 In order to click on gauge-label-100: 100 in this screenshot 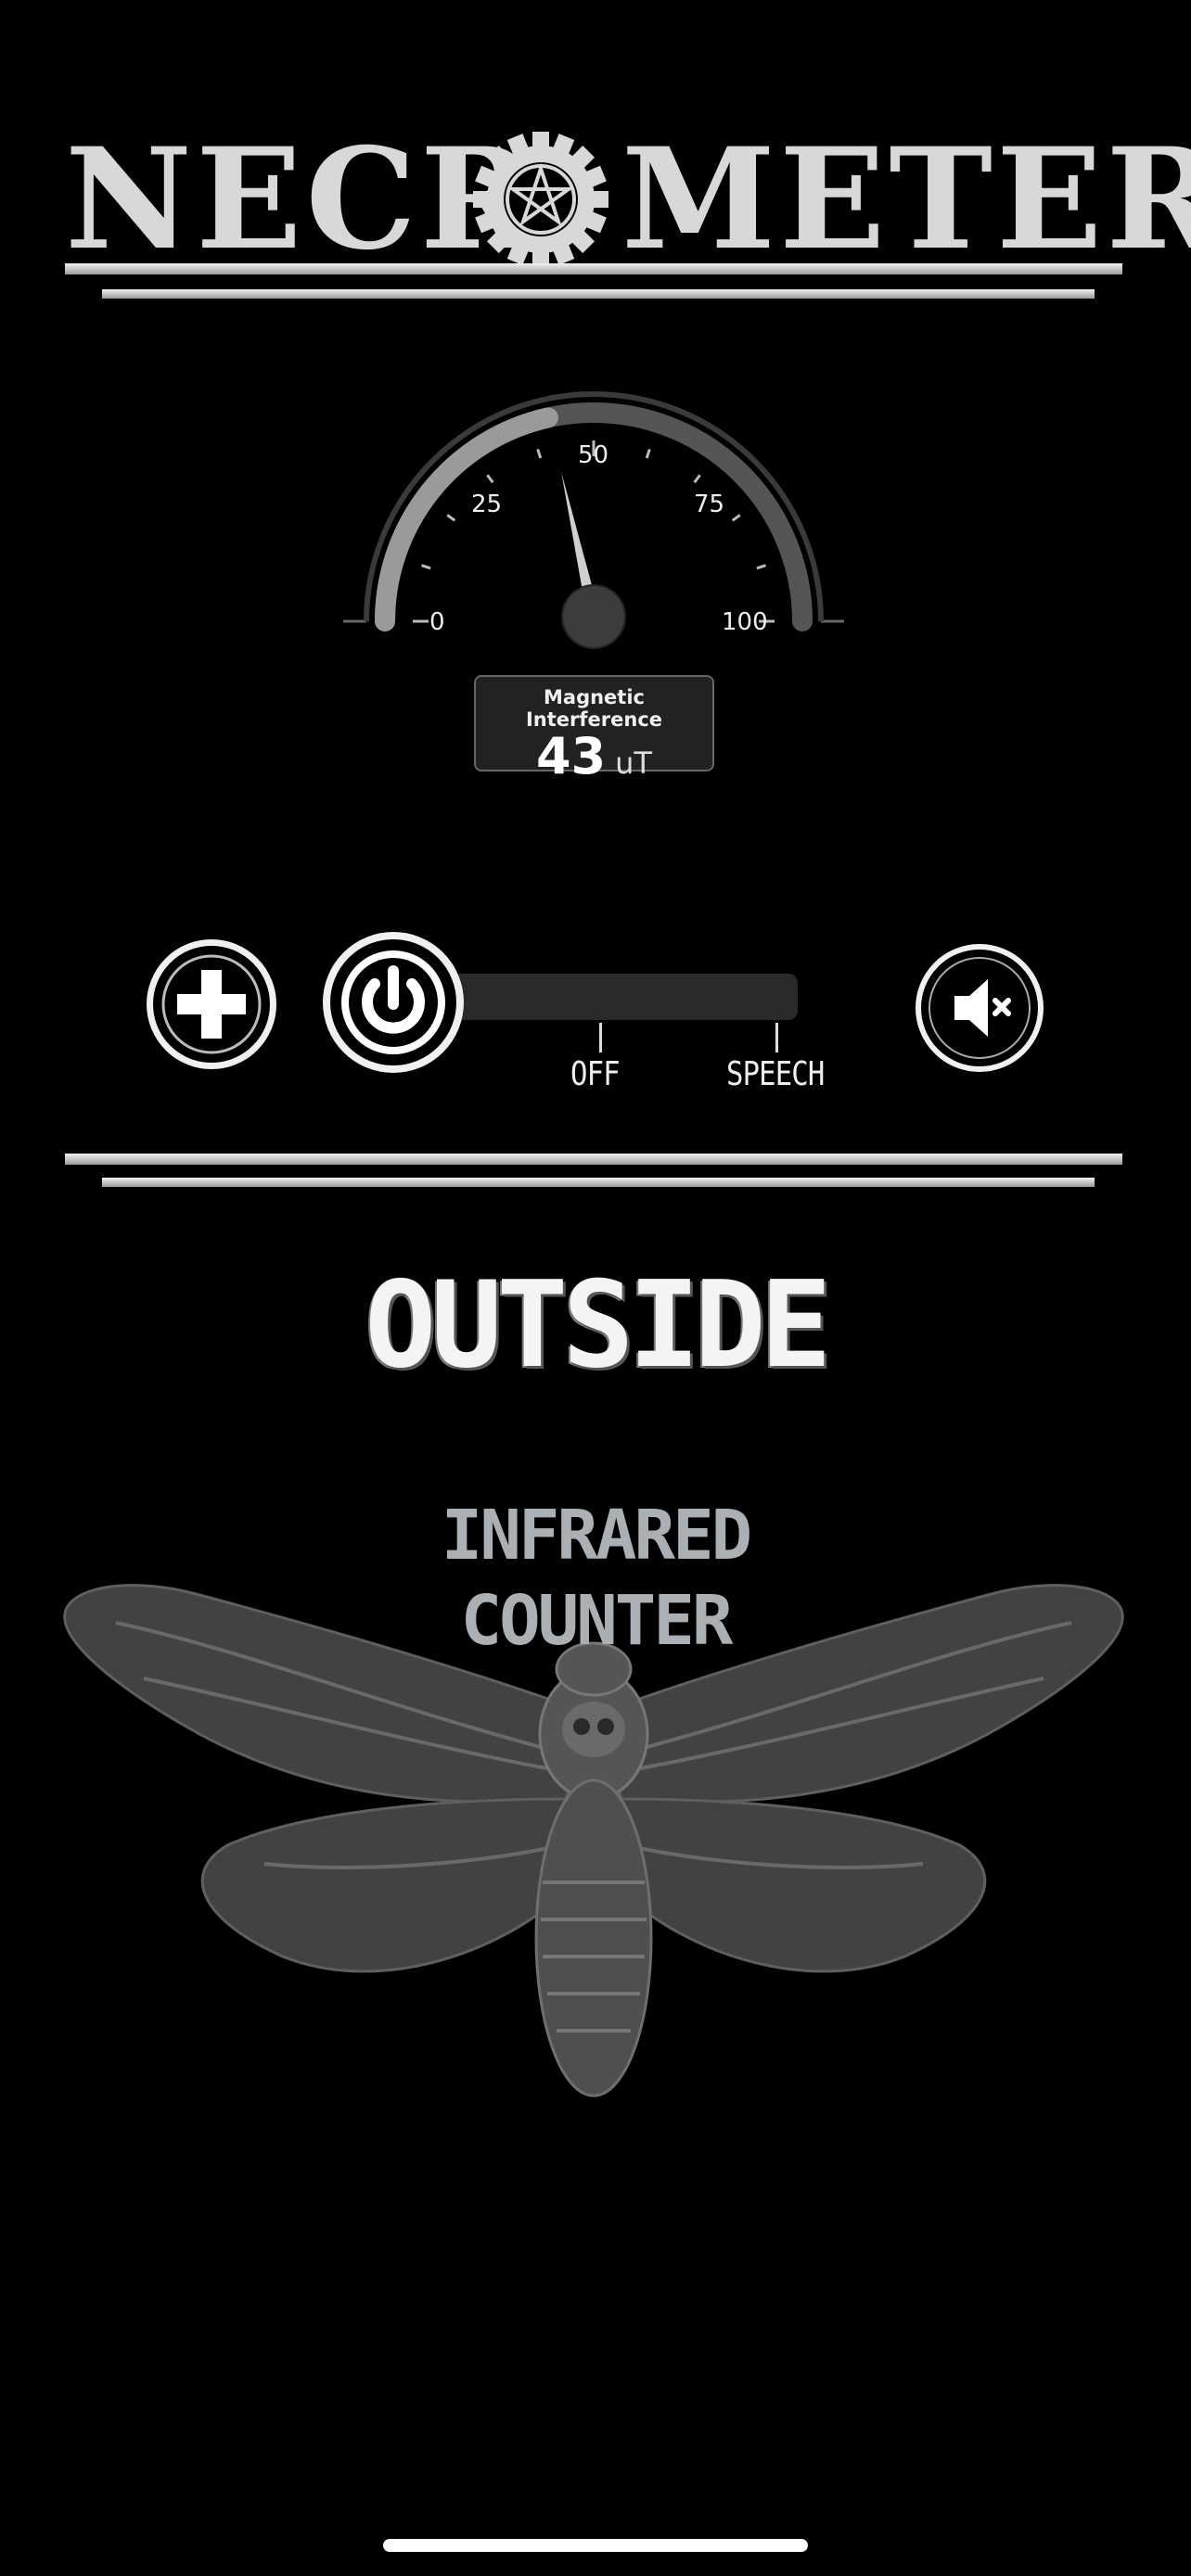, I will do `click(745, 622)`.